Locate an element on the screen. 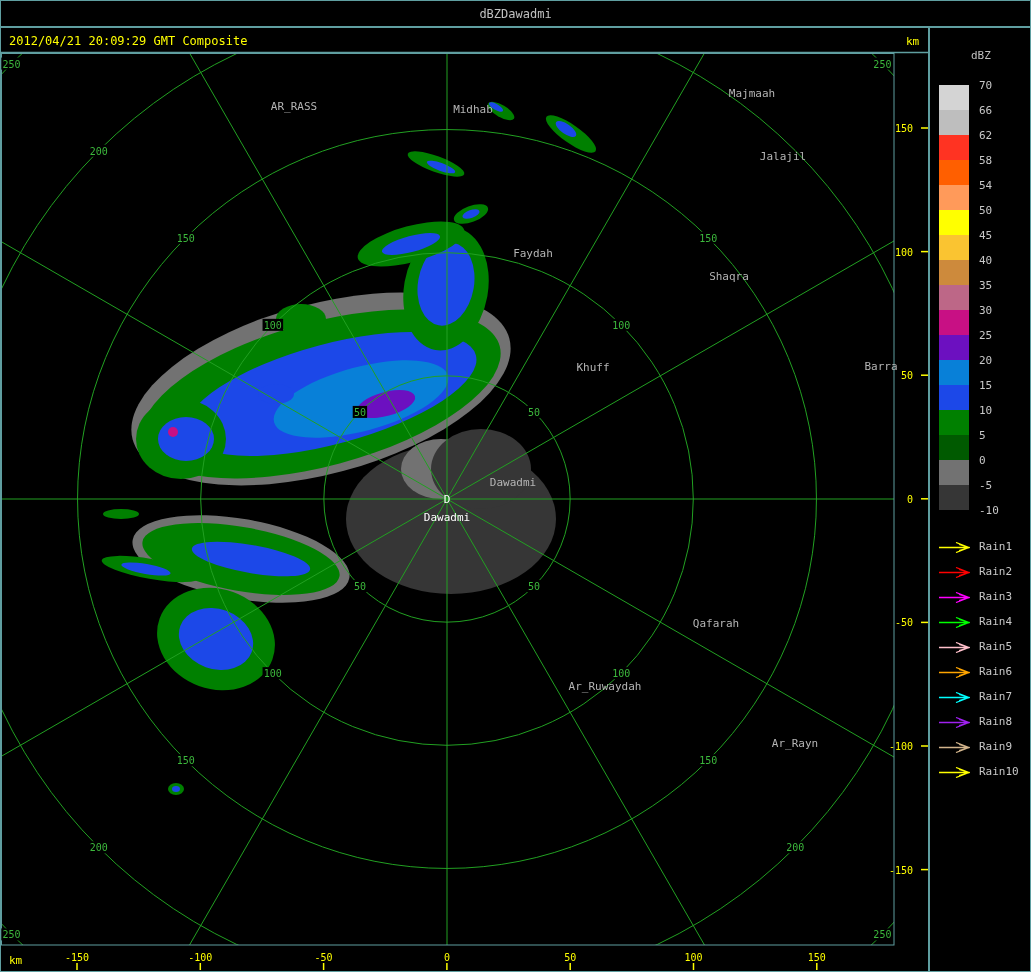 The height and width of the screenshot is (972, 1031). x-axis-tick-label: 150 is located at coordinates (816, 957).